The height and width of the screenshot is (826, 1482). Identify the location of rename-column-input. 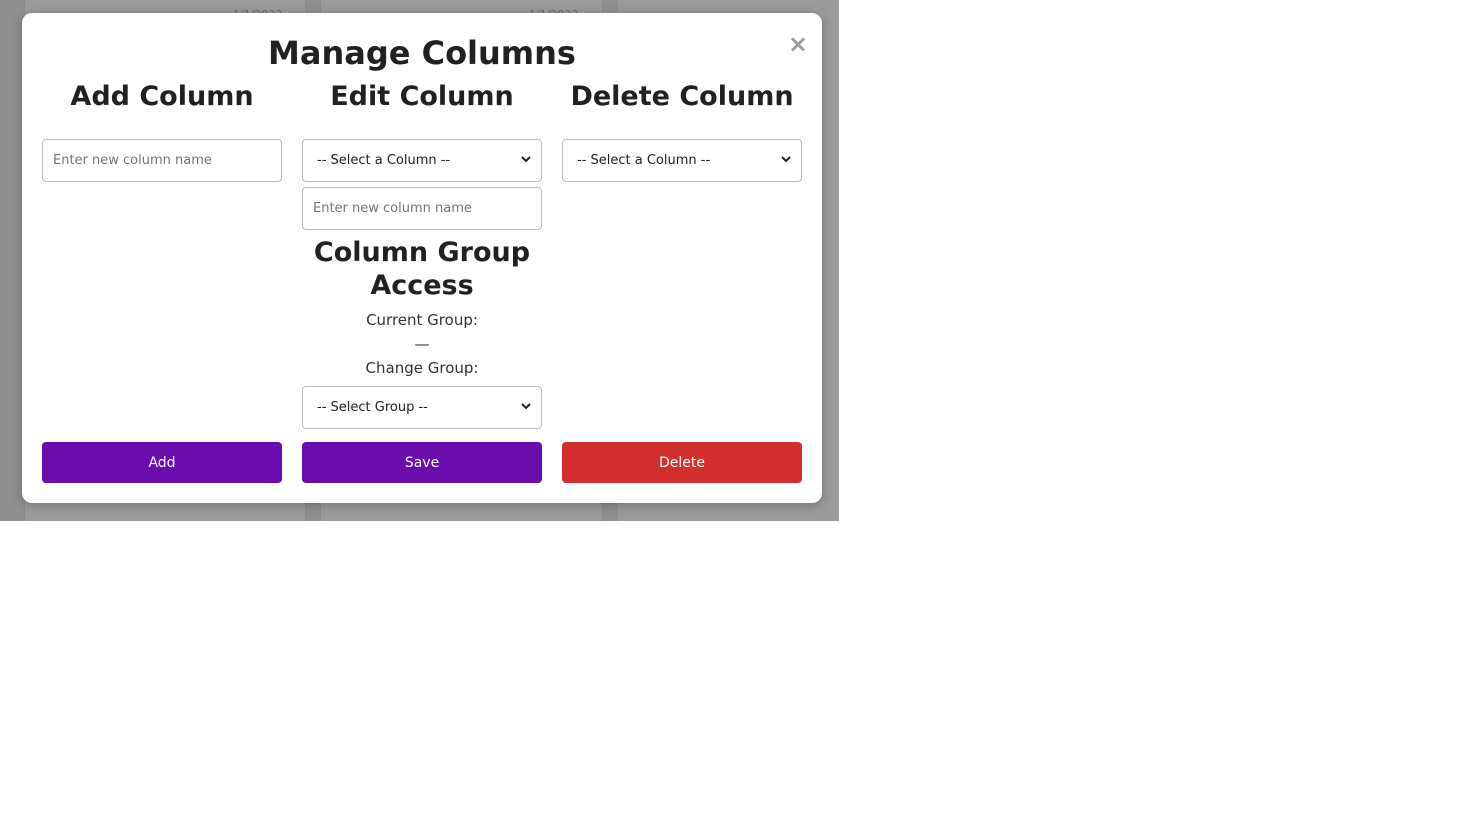
(422, 208).